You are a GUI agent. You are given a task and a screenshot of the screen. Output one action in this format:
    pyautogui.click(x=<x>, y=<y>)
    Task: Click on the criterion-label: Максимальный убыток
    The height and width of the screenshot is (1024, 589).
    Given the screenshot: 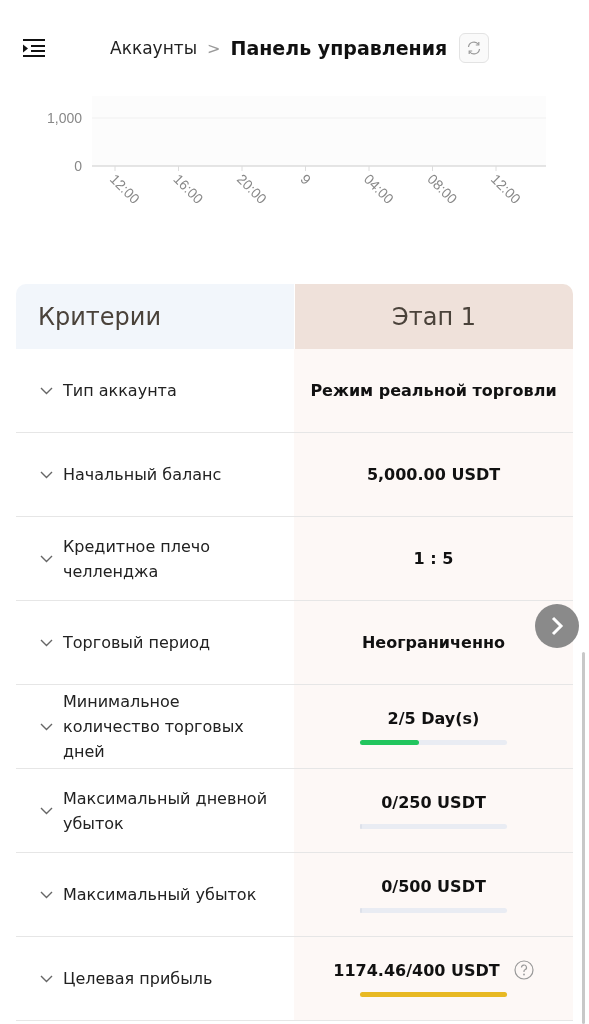 What is the action you would take?
    pyautogui.click(x=160, y=895)
    